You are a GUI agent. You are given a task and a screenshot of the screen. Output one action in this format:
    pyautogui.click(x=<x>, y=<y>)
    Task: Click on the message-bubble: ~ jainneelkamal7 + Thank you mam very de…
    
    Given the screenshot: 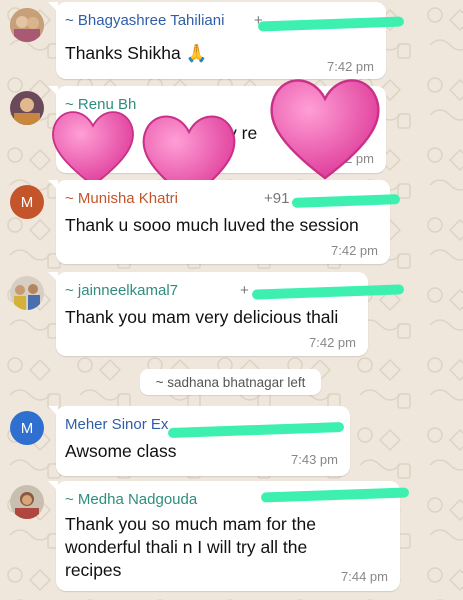 What is the action you would take?
    pyautogui.click(x=226, y=314)
    